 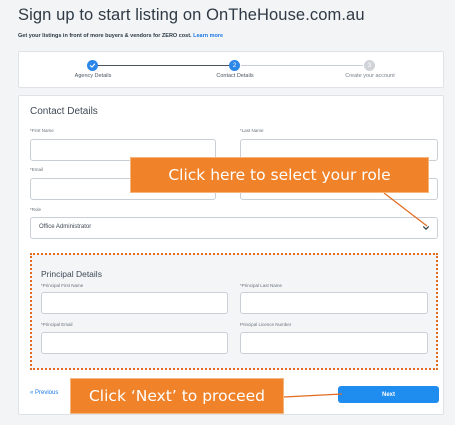 What do you see at coordinates (177, 396) in the screenshot?
I see `next-callout: Click ‘Next’ to proceed` at bounding box center [177, 396].